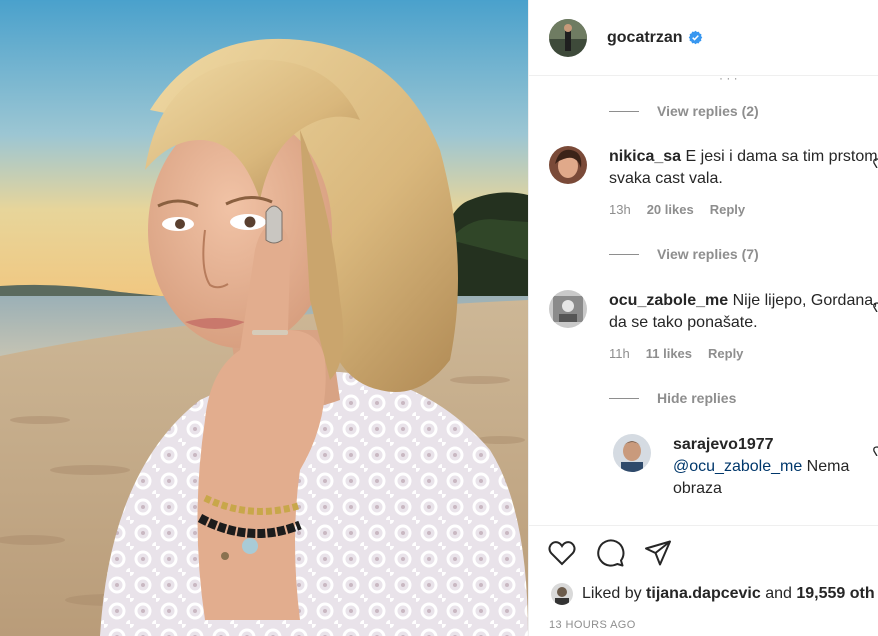 The height and width of the screenshot is (636, 878). What do you see at coordinates (669, 353) in the screenshot?
I see `comment-likes: 11 likes` at bounding box center [669, 353].